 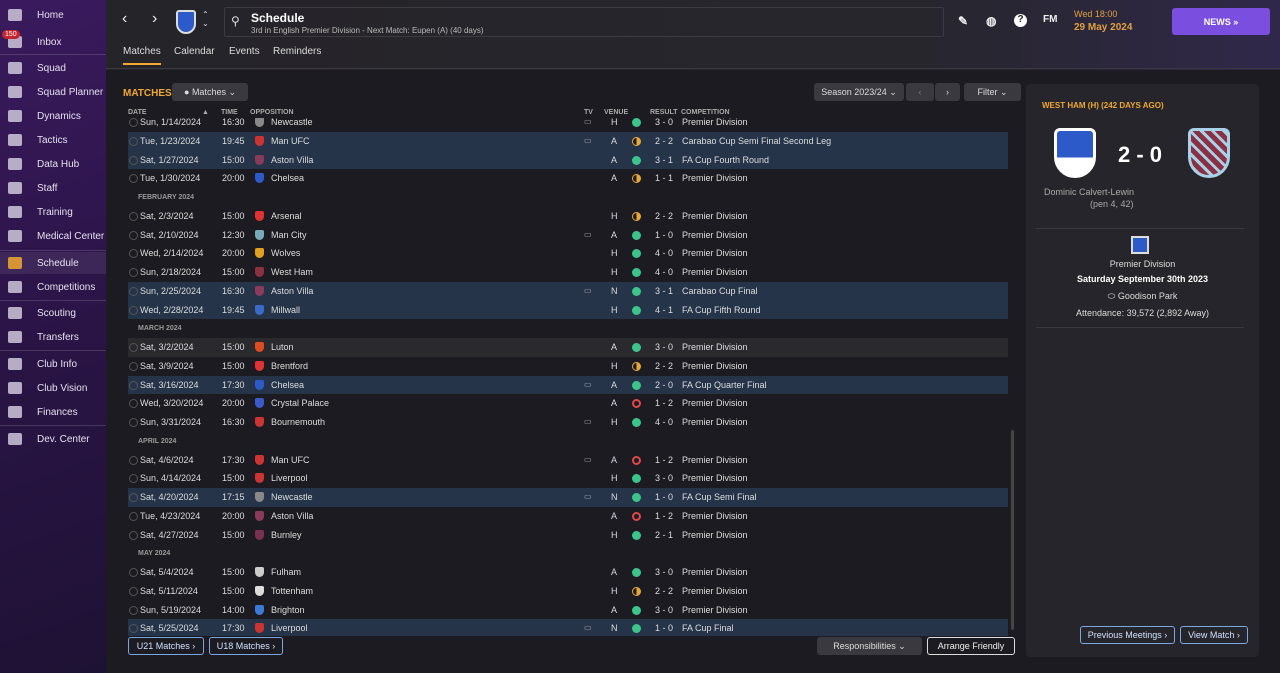 I want to click on opponent-name: Luton, so click(x=282, y=347).